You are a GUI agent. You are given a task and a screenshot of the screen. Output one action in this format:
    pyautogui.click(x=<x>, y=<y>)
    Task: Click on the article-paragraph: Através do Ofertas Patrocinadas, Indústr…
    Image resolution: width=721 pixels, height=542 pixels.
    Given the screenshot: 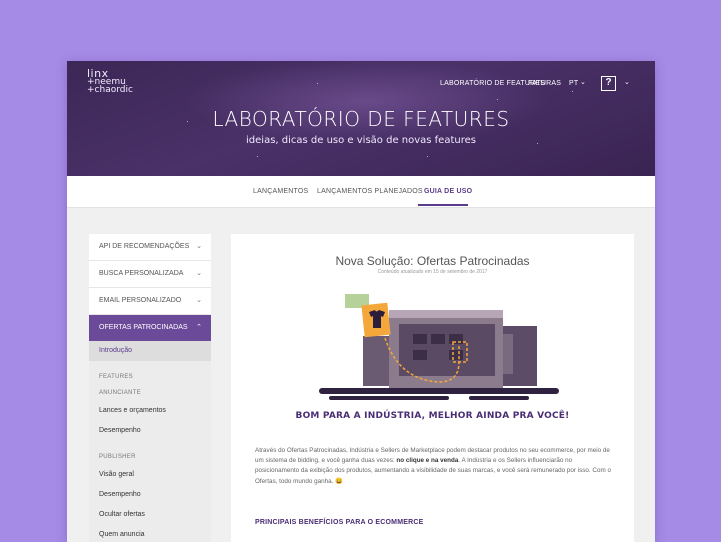 What is the action you would take?
    pyautogui.click(x=435, y=466)
    